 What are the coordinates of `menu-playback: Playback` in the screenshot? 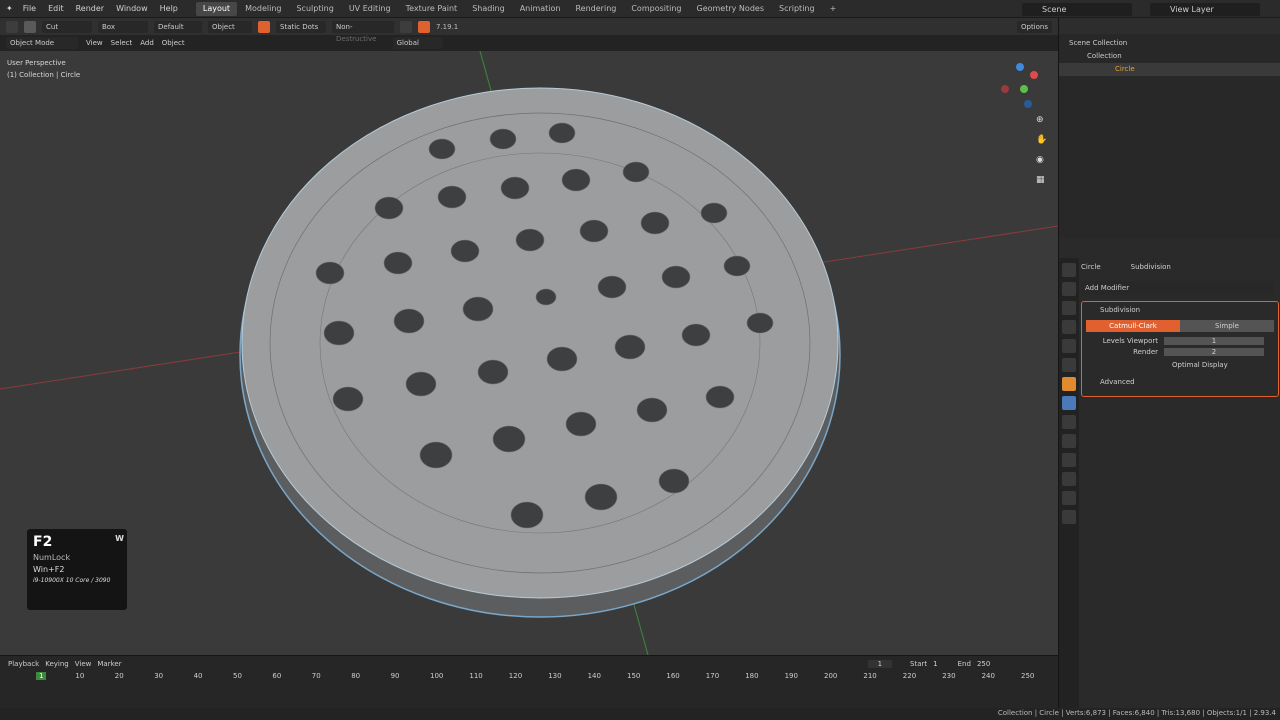 It's located at (23, 664).